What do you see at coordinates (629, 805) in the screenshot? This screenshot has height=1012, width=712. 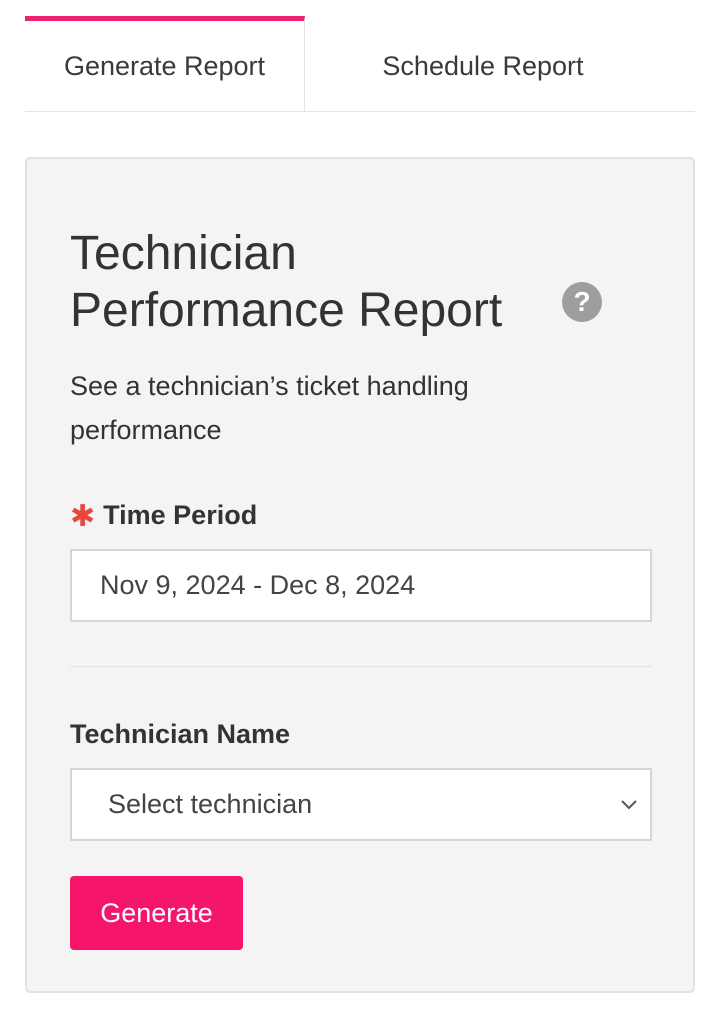 I see `chevron-down-icon` at bounding box center [629, 805].